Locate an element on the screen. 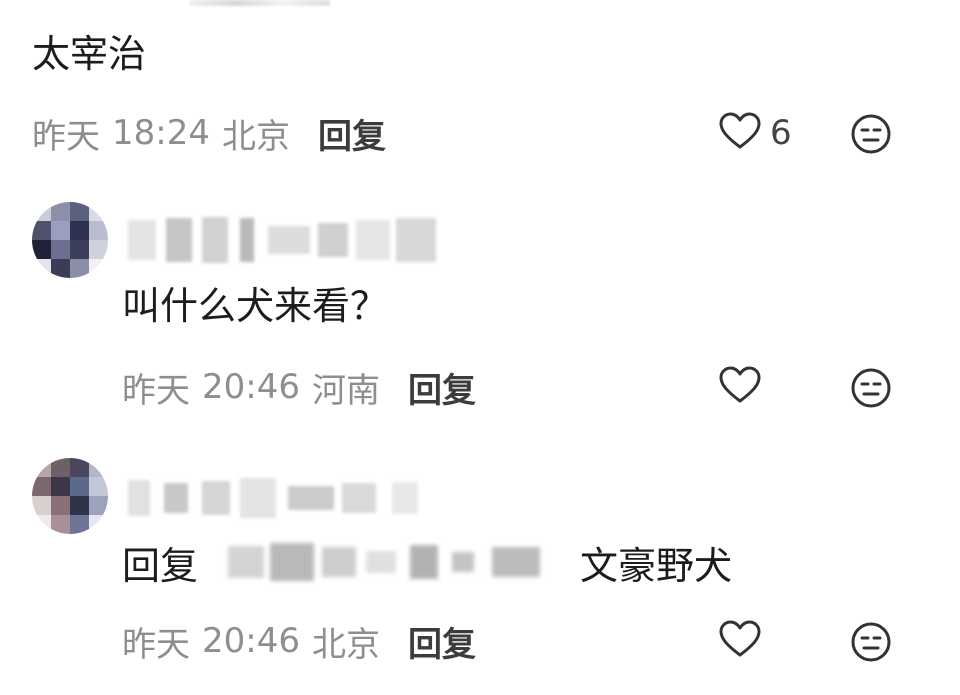 This screenshot has width=960, height=695. comment-2-text: 叫什么犬来看？ is located at coordinates (255, 306).